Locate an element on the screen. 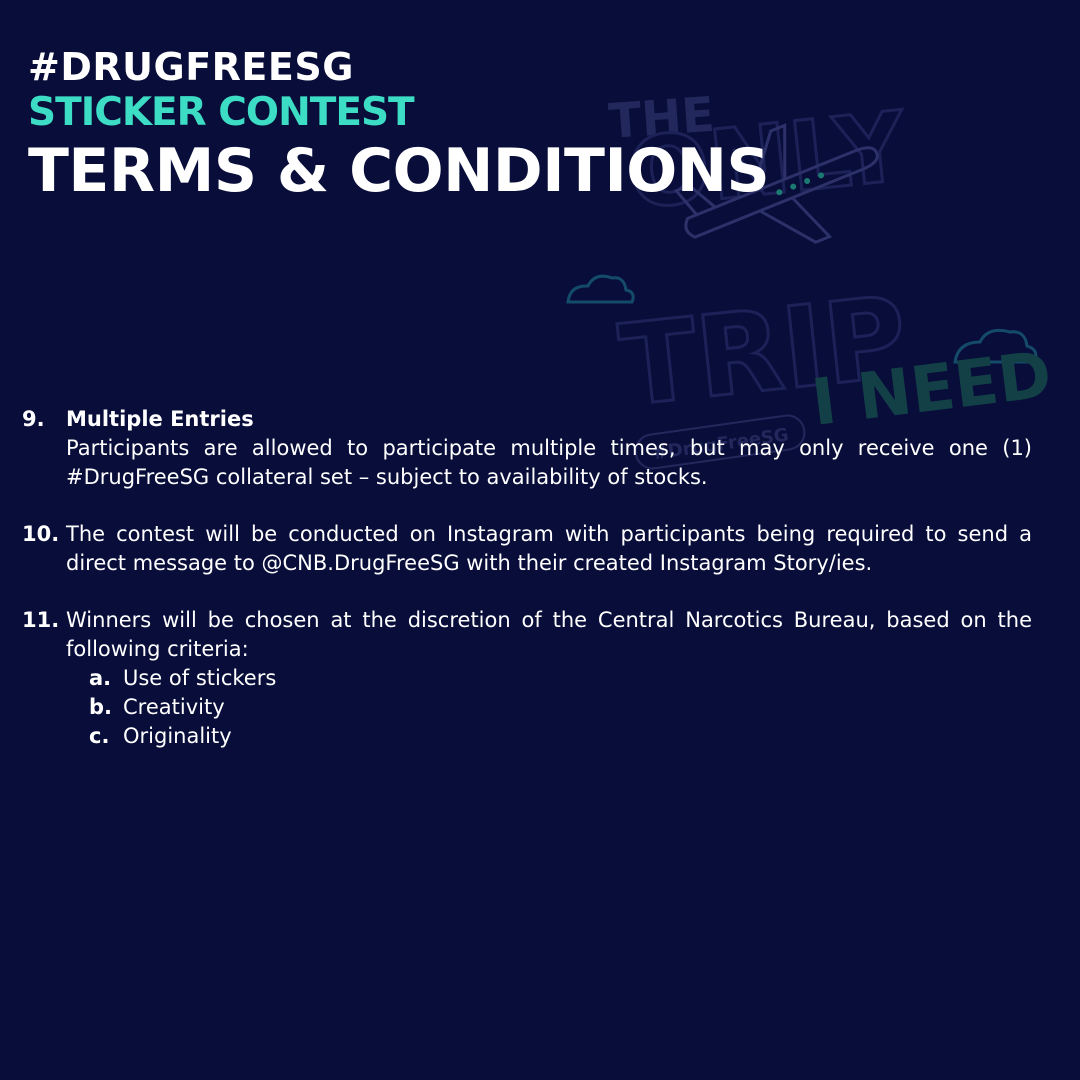  term-number: 11. is located at coordinates (41, 620).